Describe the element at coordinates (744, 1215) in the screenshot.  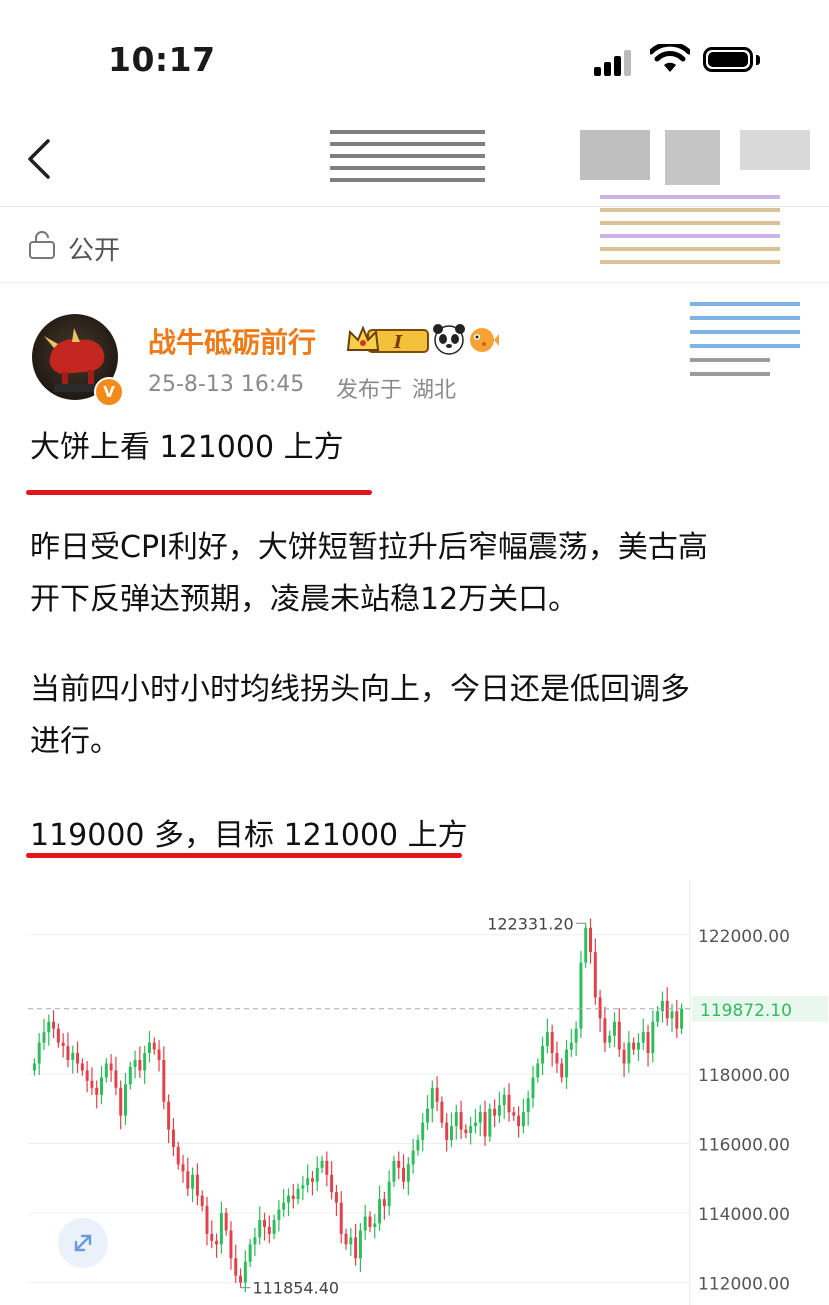
I see `y-tick-label: 114000.00` at that location.